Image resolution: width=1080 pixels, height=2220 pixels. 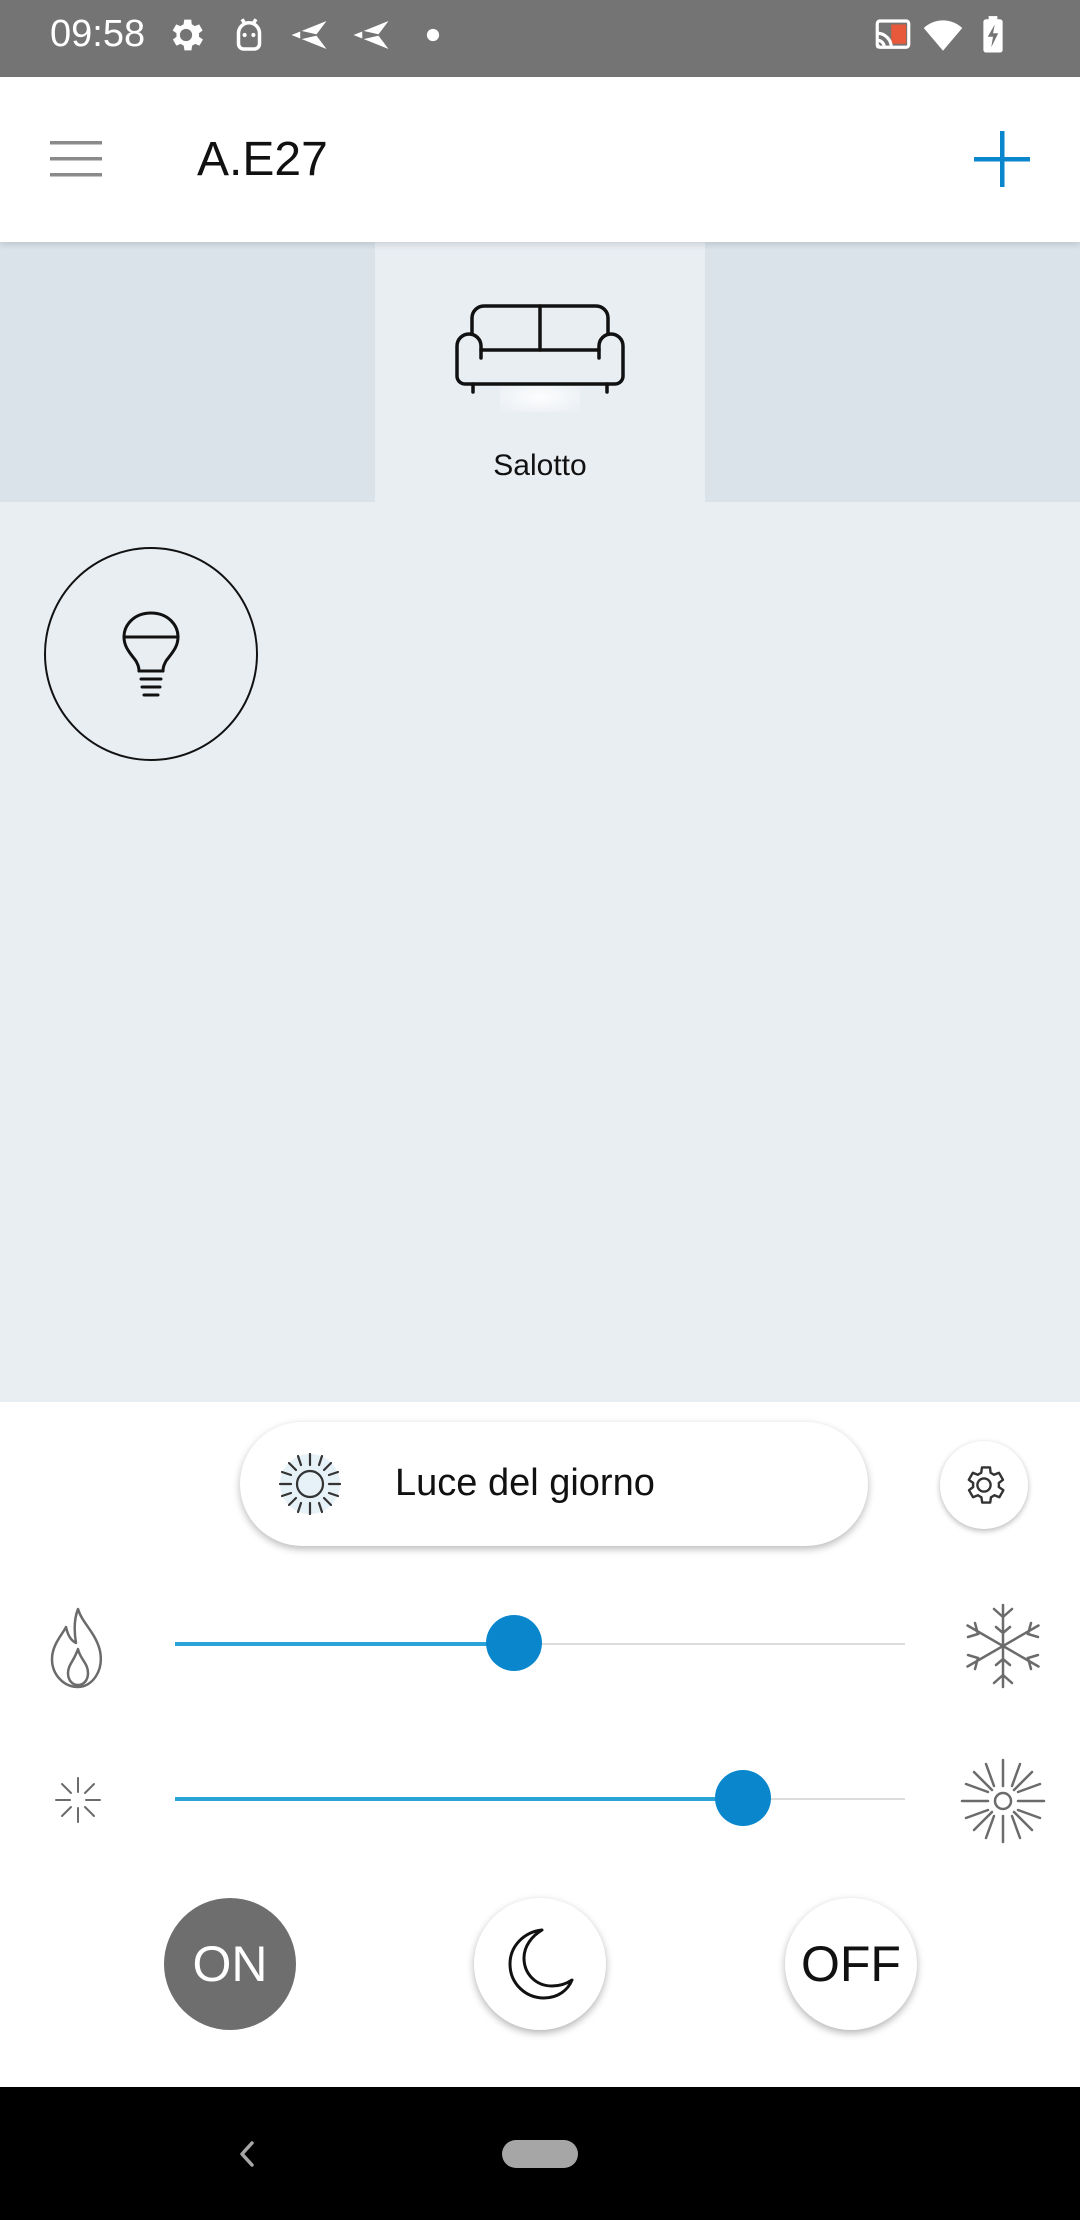 What do you see at coordinates (1003, 1801) in the screenshot?
I see `bright-sun-icon` at bounding box center [1003, 1801].